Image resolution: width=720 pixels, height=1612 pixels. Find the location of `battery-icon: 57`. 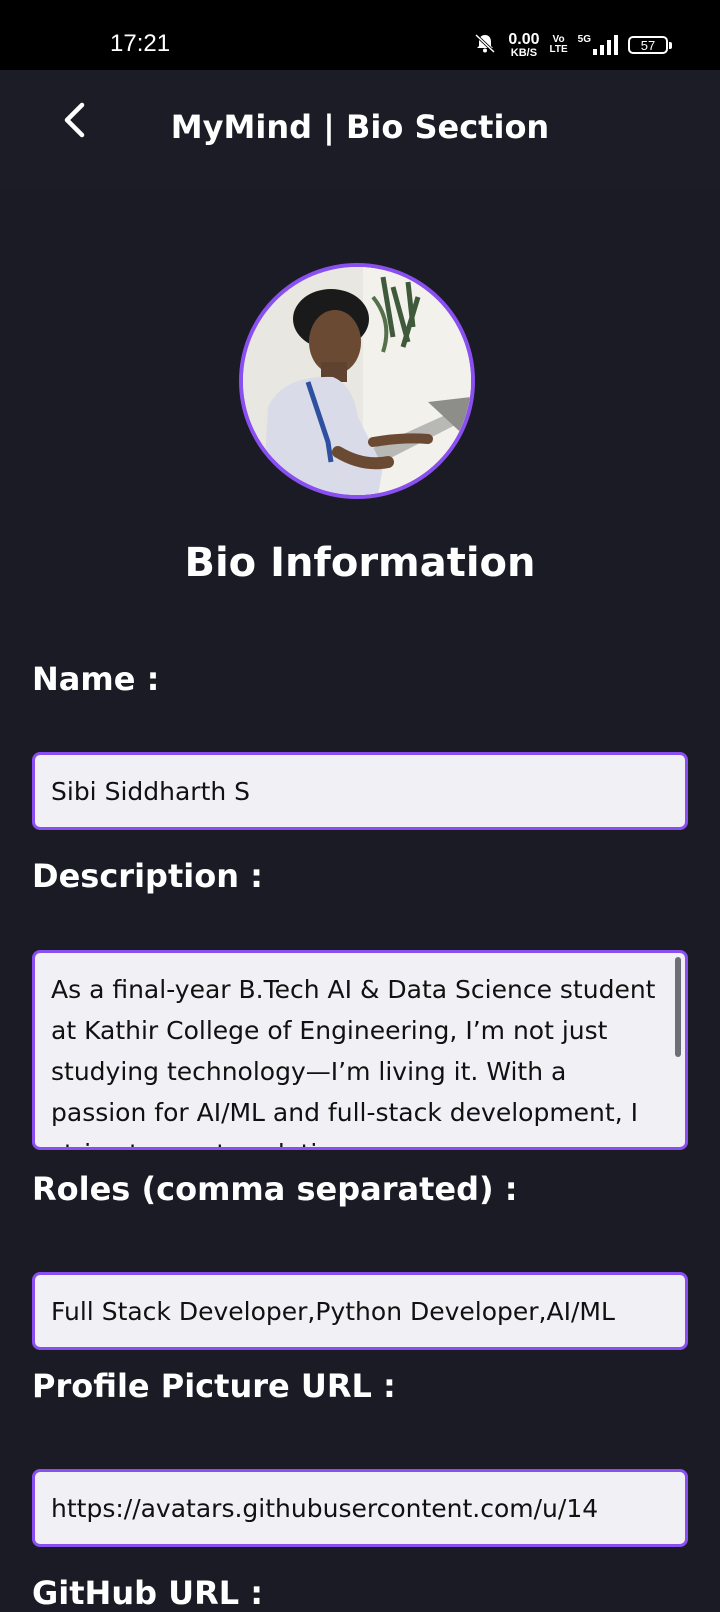

battery-icon: 57 is located at coordinates (650, 45).